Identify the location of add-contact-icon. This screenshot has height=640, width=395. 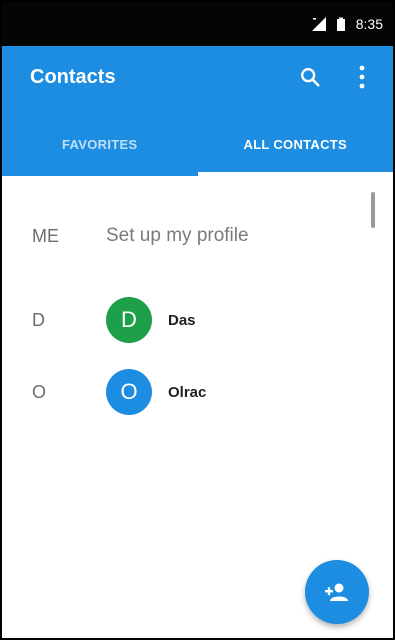
(336, 592).